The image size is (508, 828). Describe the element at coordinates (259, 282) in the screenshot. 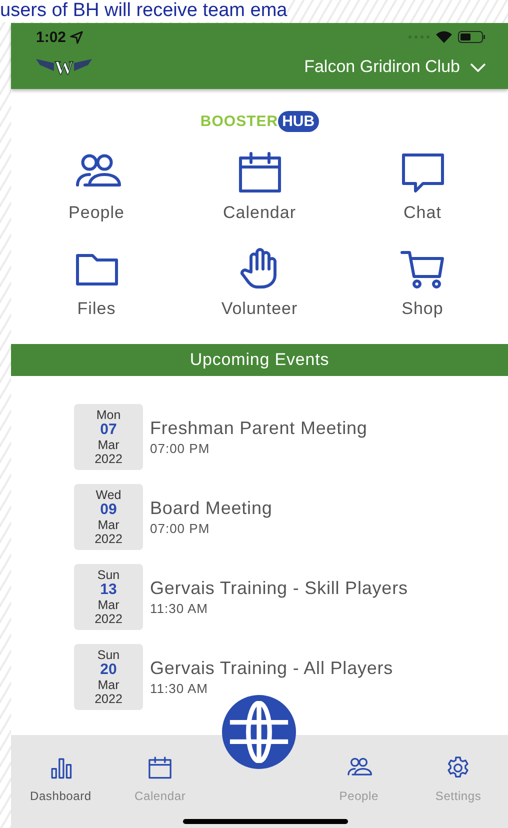

I see `shortcut-button: Volunteer` at that location.